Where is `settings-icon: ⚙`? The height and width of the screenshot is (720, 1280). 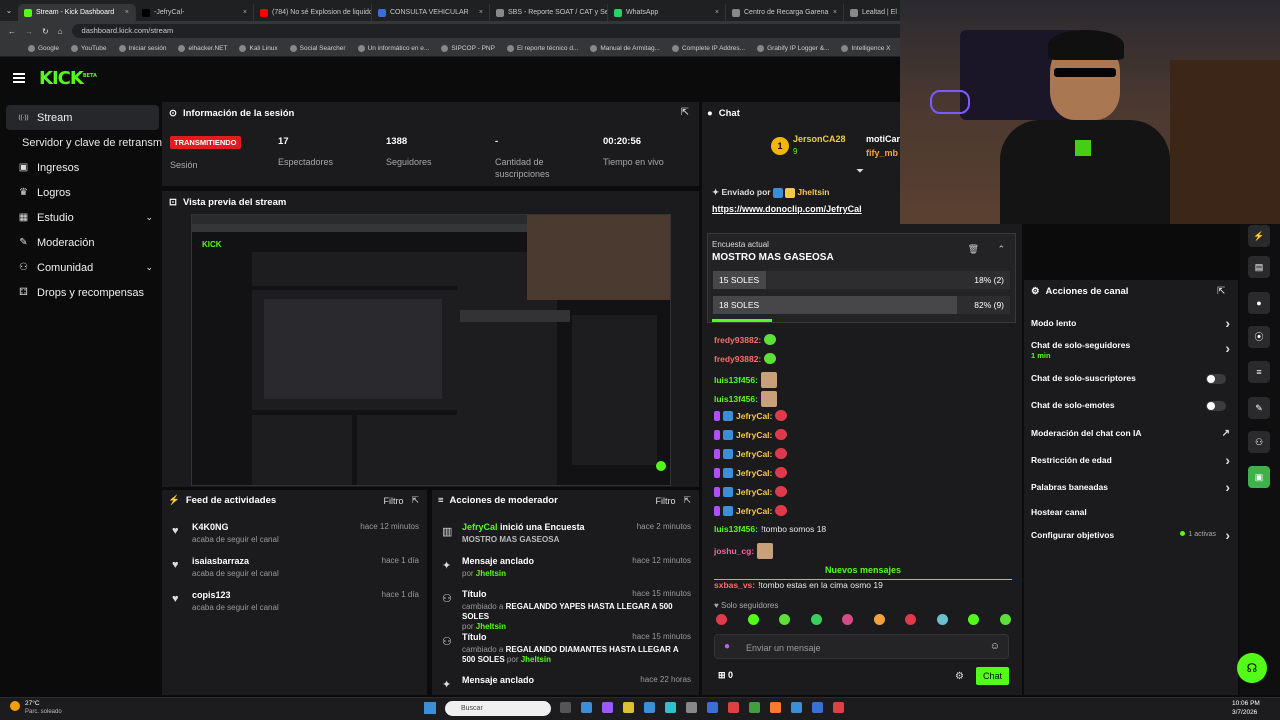
settings-icon: ⚙ is located at coordinates (959, 676).